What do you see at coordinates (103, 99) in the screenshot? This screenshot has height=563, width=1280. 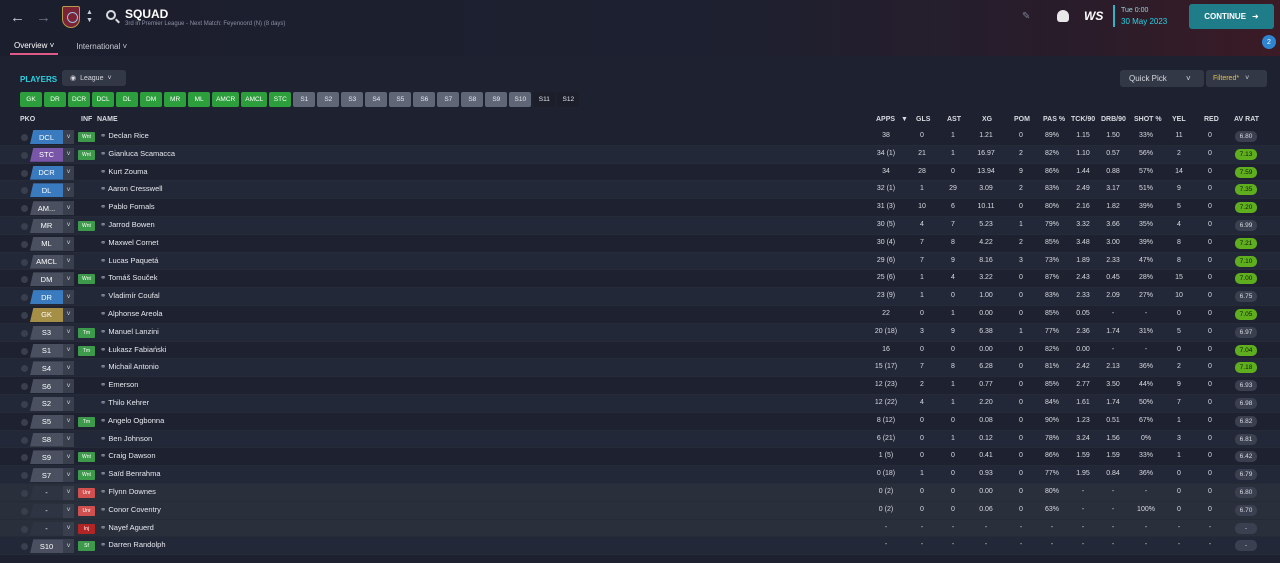 I see `position-filter-button: DCL` at bounding box center [103, 99].